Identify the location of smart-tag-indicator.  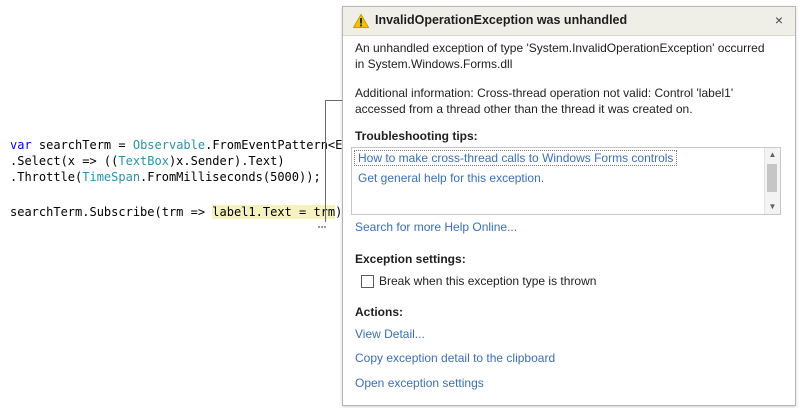
(322, 225).